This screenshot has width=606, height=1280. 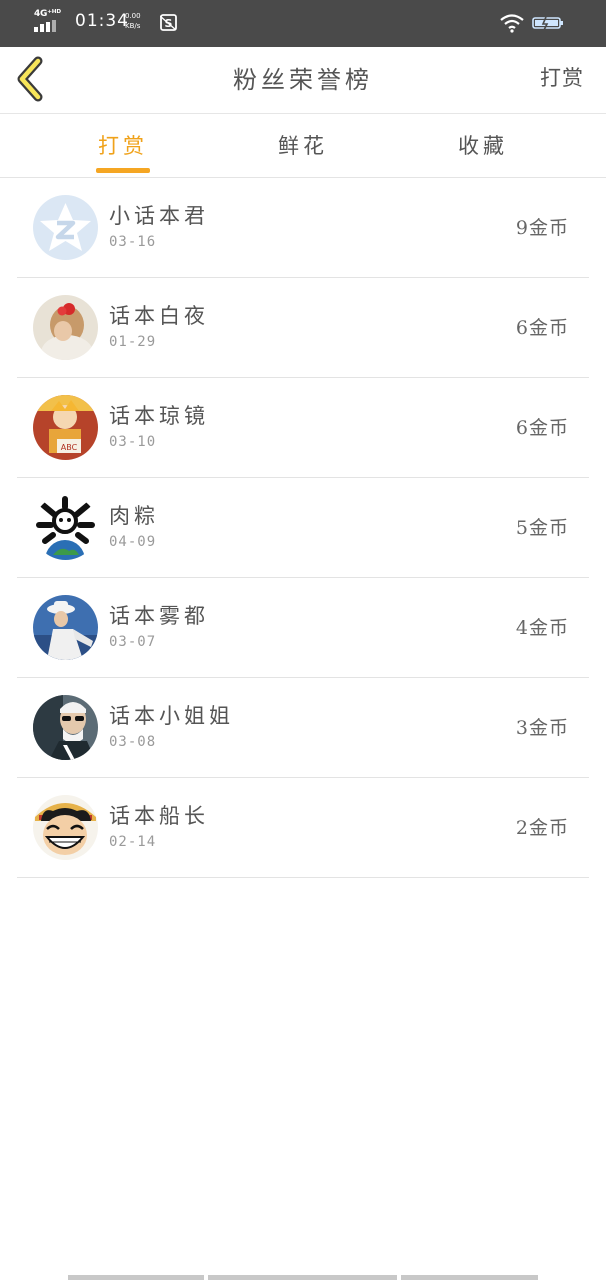 What do you see at coordinates (303, 428) in the screenshot?
I see `list-item: ABC 话本琼镜 03-10 6金币` at bounding box center [303, 428].